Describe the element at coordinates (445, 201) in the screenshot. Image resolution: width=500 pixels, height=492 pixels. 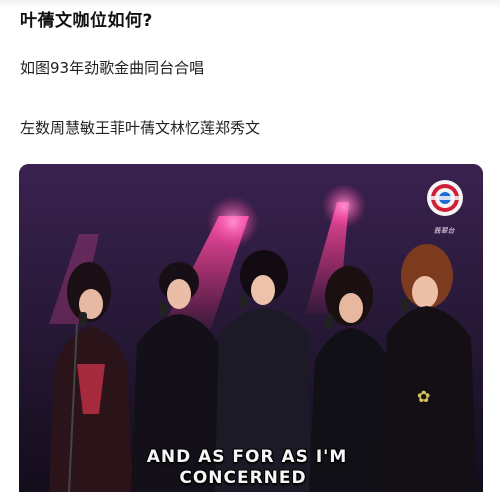
I see `tvb-logo-icon` at that location.